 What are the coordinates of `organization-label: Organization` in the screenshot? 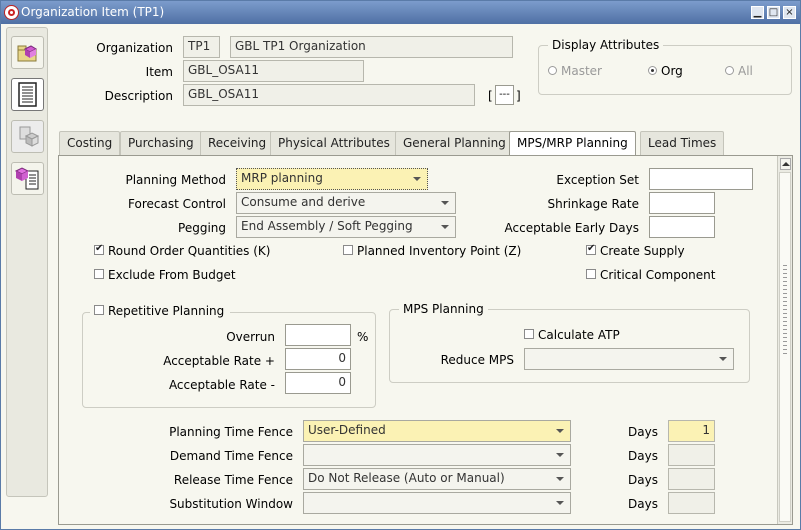 It's located at (134, 48).